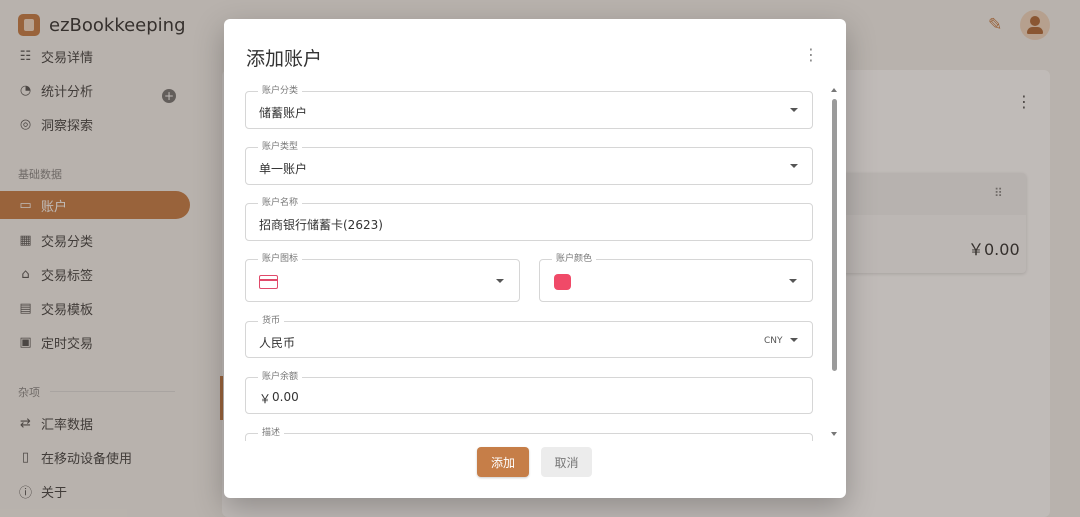  I want to click on cancel-button: 取消, so click(566, 462).